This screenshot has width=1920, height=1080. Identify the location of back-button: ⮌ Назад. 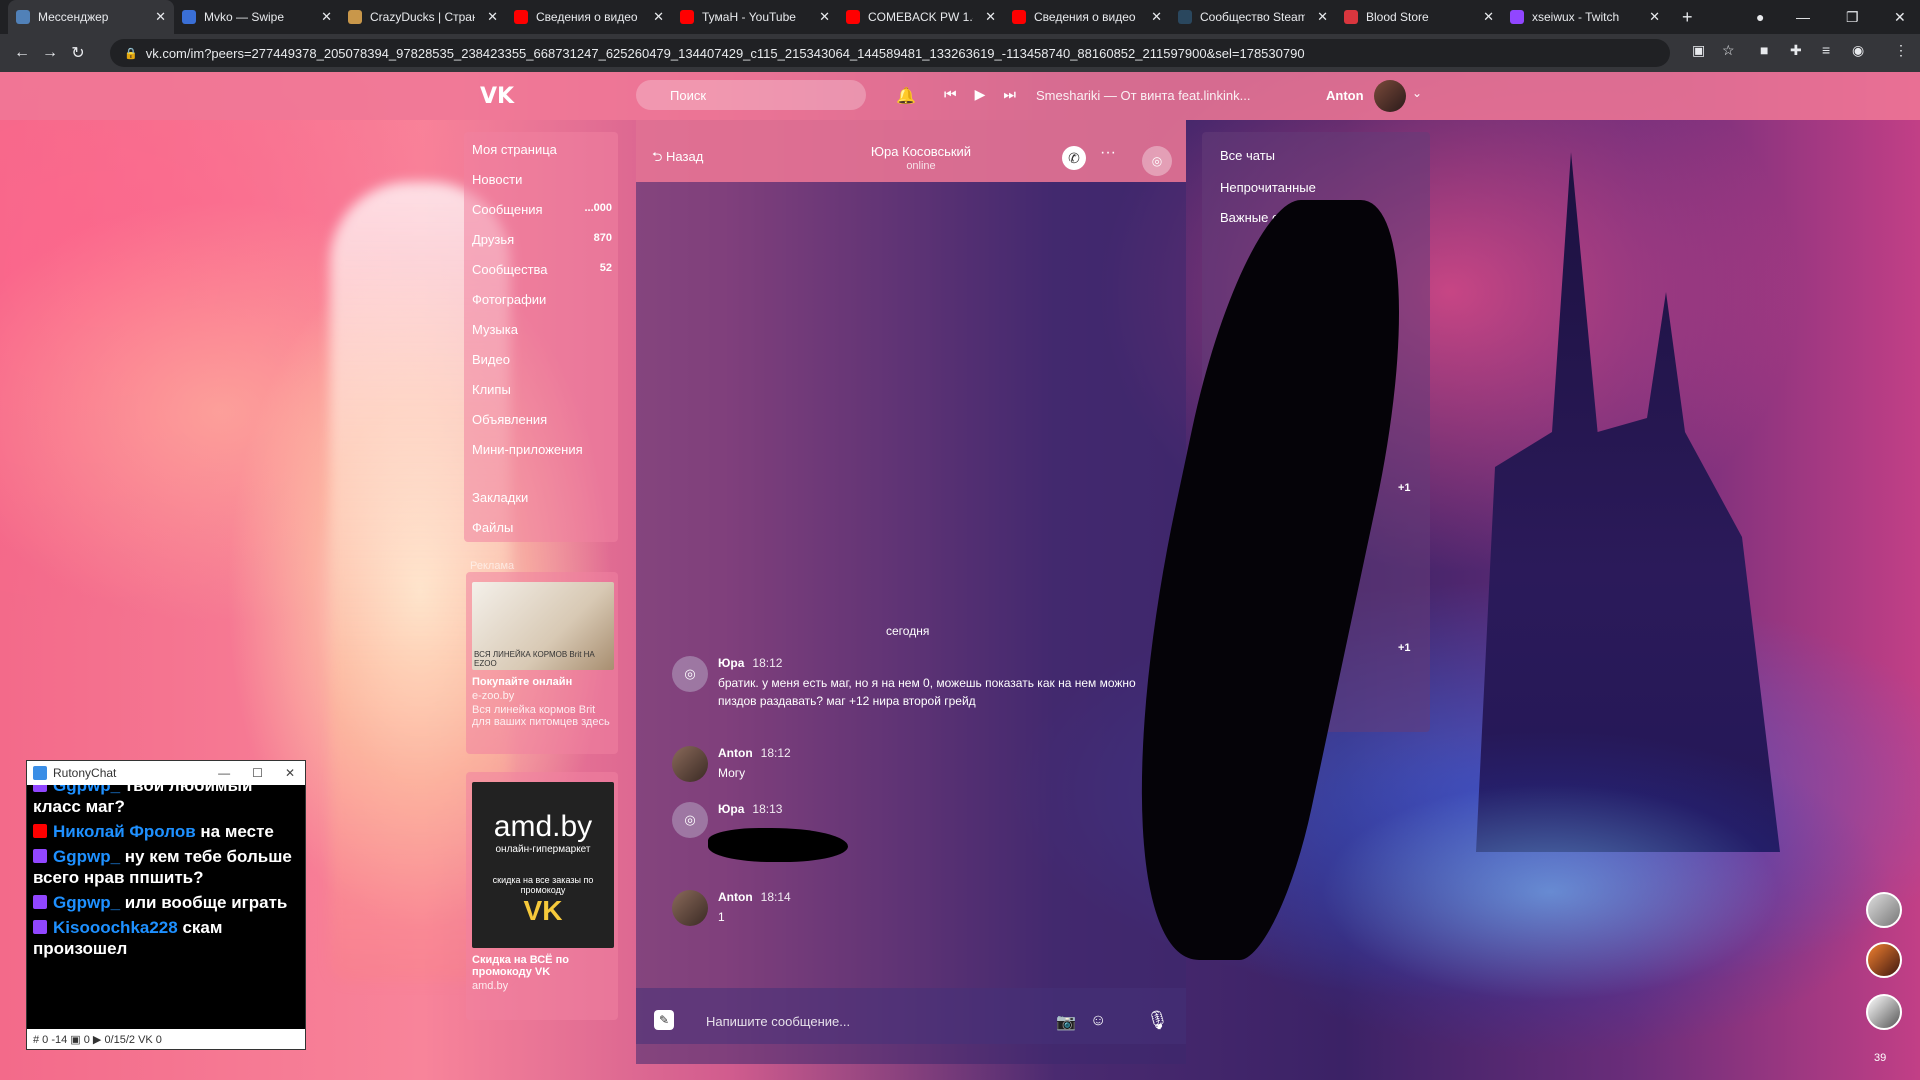
(677, 159).